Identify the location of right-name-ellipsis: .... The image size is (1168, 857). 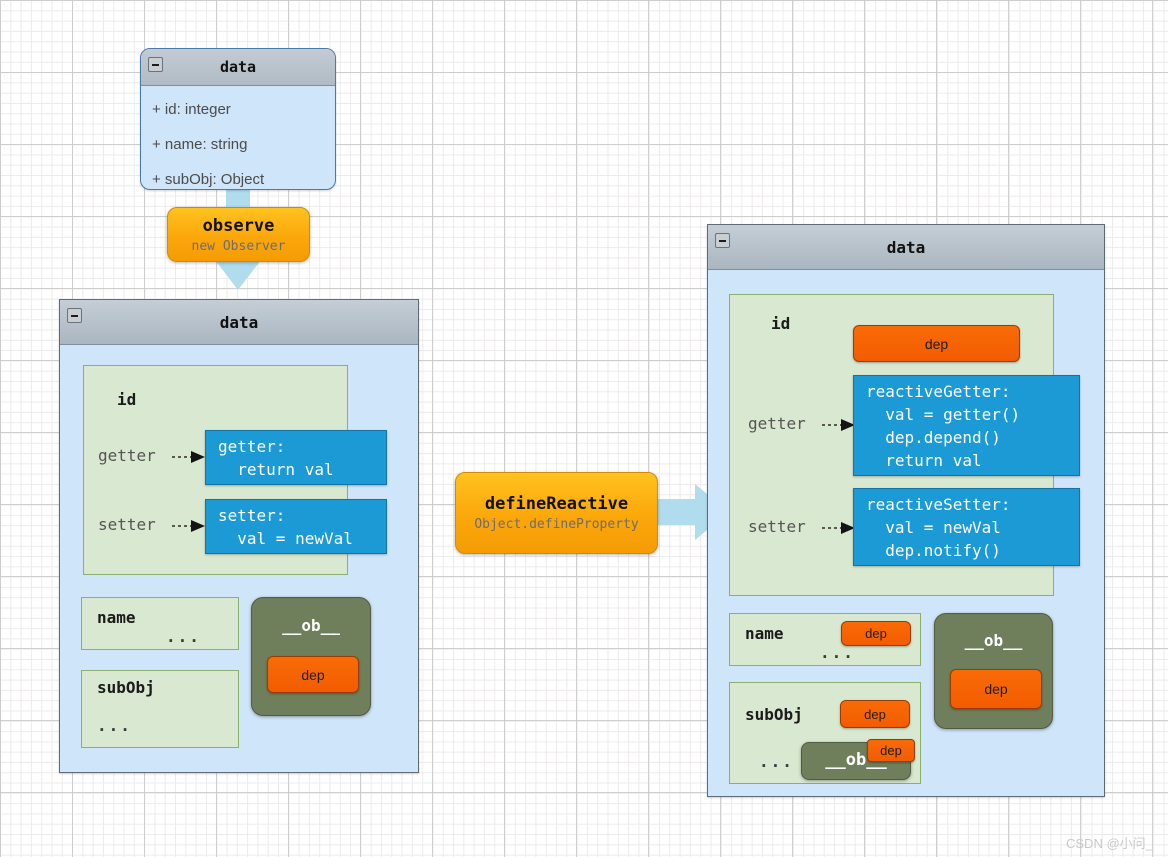
(837, 652).